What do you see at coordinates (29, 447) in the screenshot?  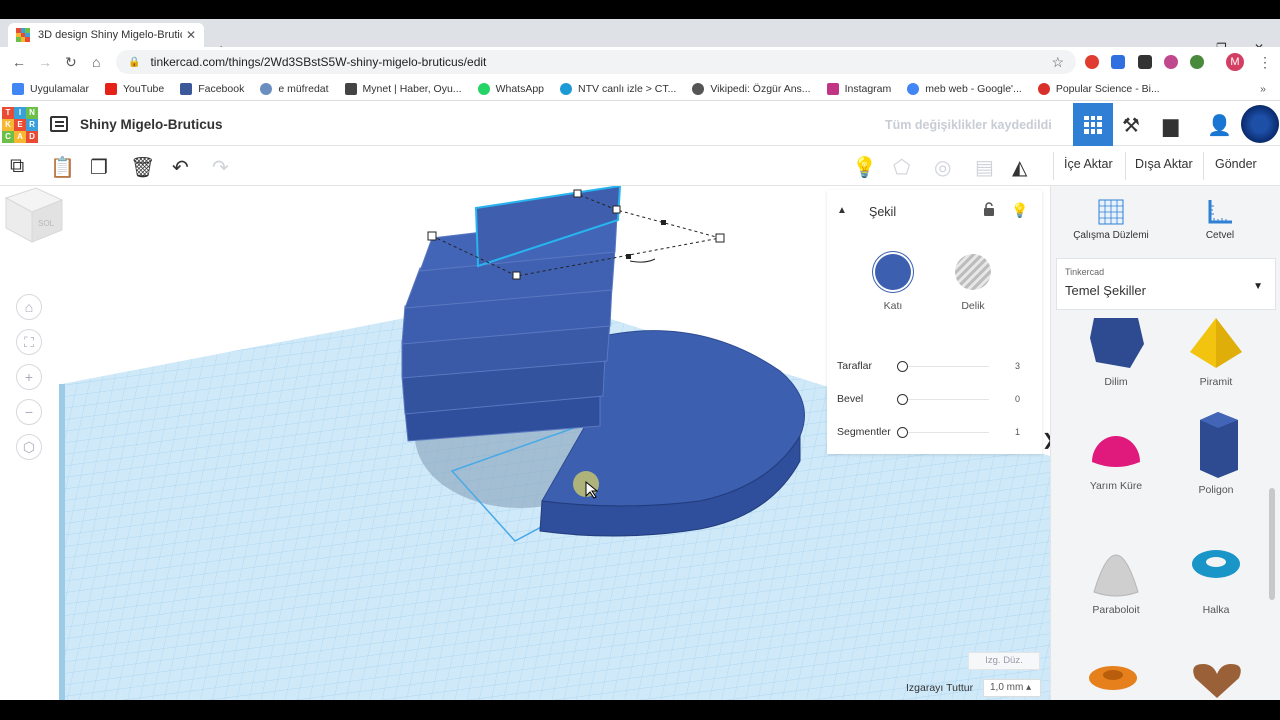 I see `perspective-icon: ⬡` at bounding box center [29, 447].